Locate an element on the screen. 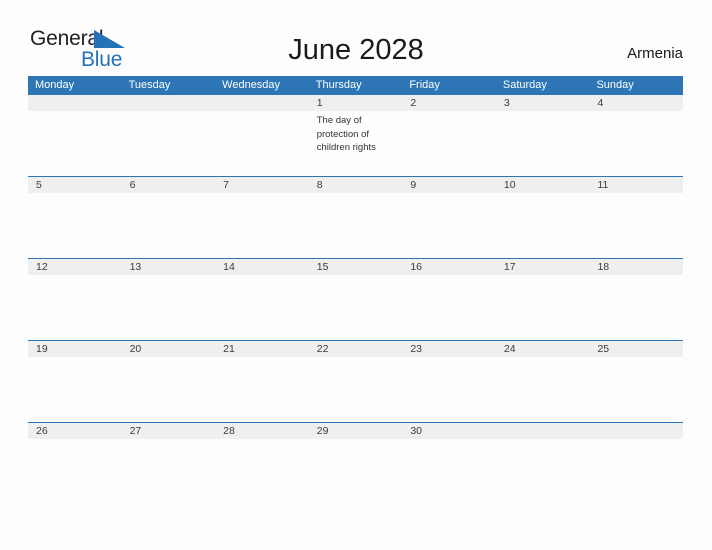 The width and height of the screenshot is (712, 550). calendar-week-row: 26 27 28 29 30 is located at coordinates (355, 463).